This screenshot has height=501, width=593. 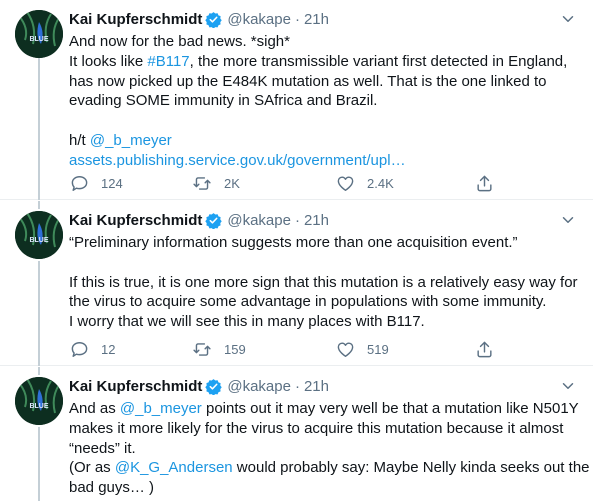 What do you see at coordinates (179, 41) in the screenshot?
I see `tweet-line: And now for the bad news. *sigh*` at bounding box center [179, 41].